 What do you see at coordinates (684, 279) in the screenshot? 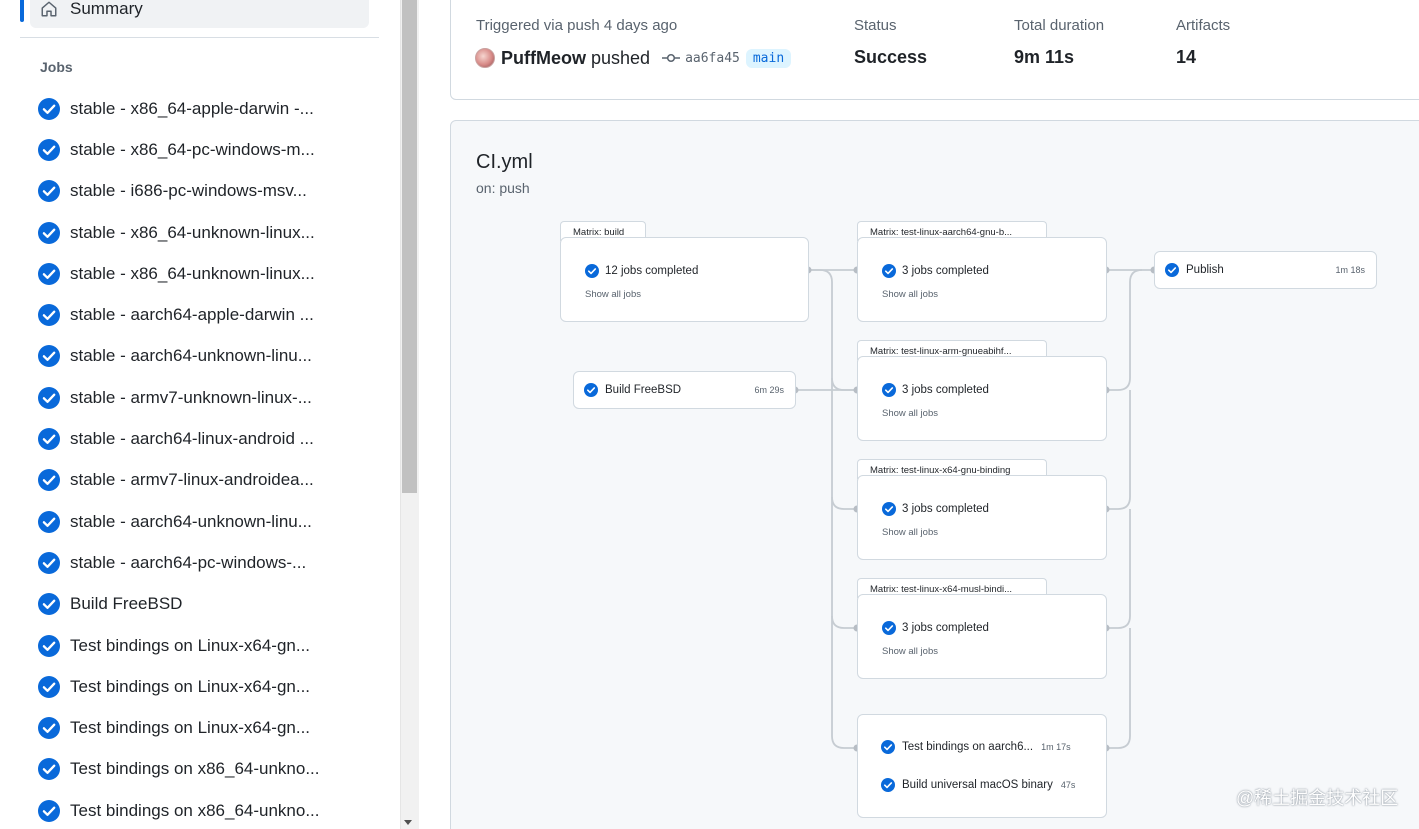
I see `matrix-build-box: 12 jobs completed Show all jobs` at bounding box center [684, 279].